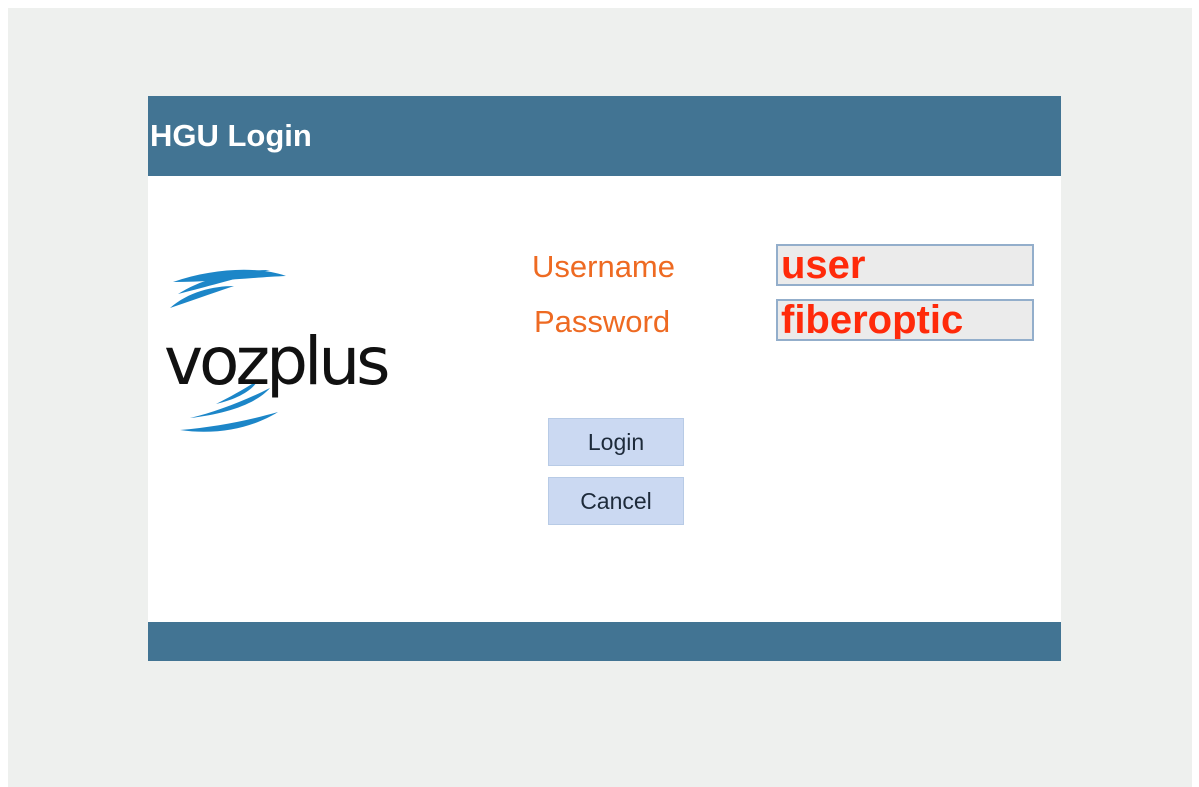 Image resolution: width=1199 pixels, height=787 pixels. I want to click on vozplus-logo: vozplus, so click(303, 351).